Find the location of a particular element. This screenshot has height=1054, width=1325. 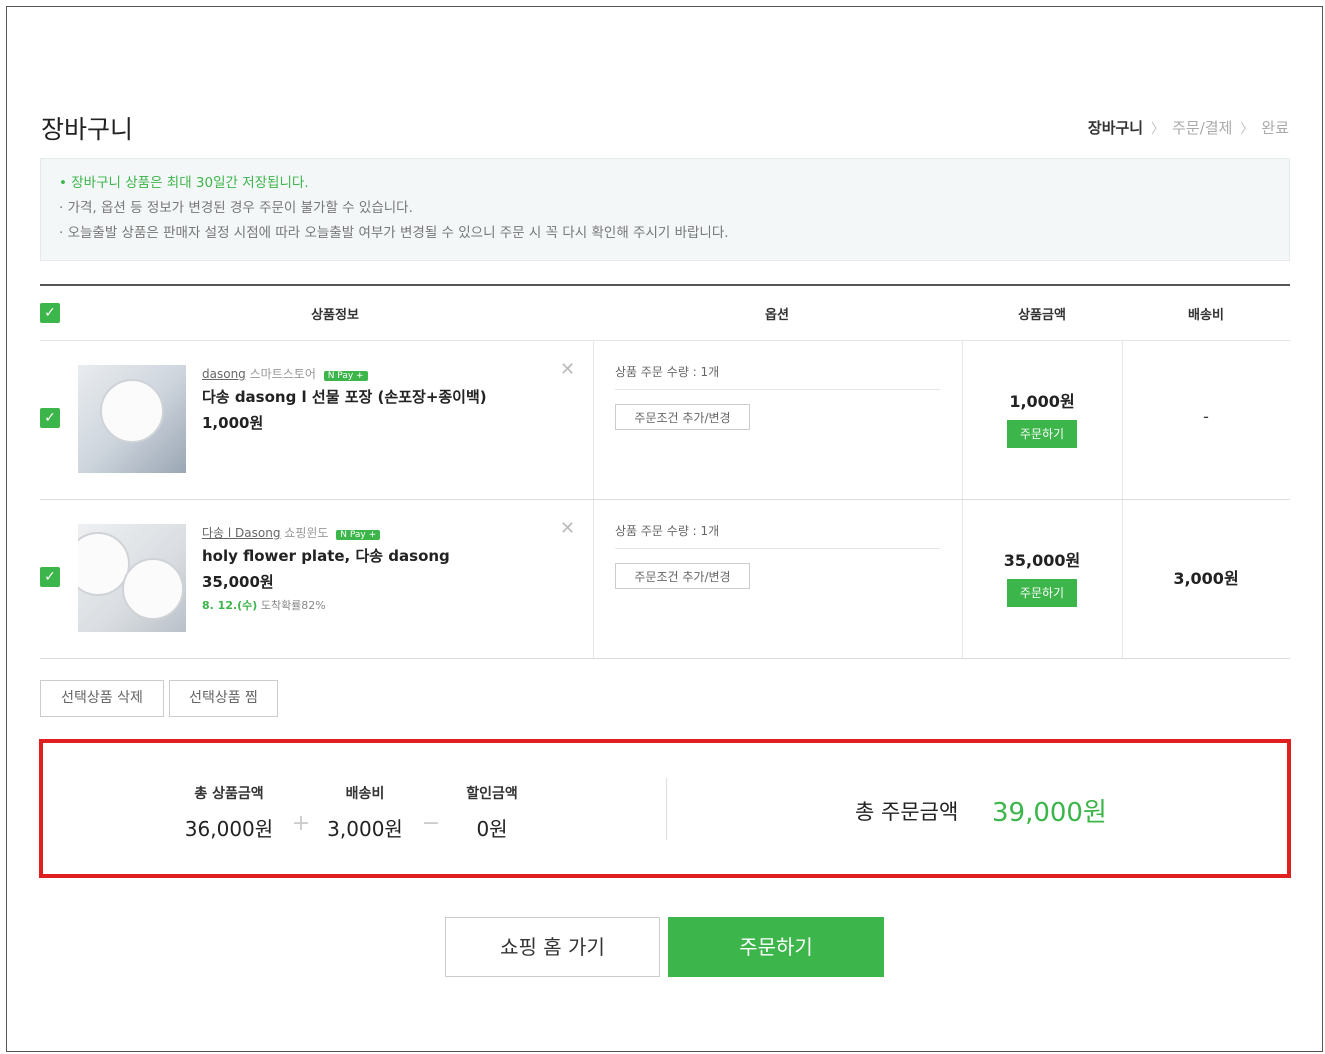

seller-info: 다송 l Dasong 쇼핑윈도 N Pay + is located at coordinates (291, 532).